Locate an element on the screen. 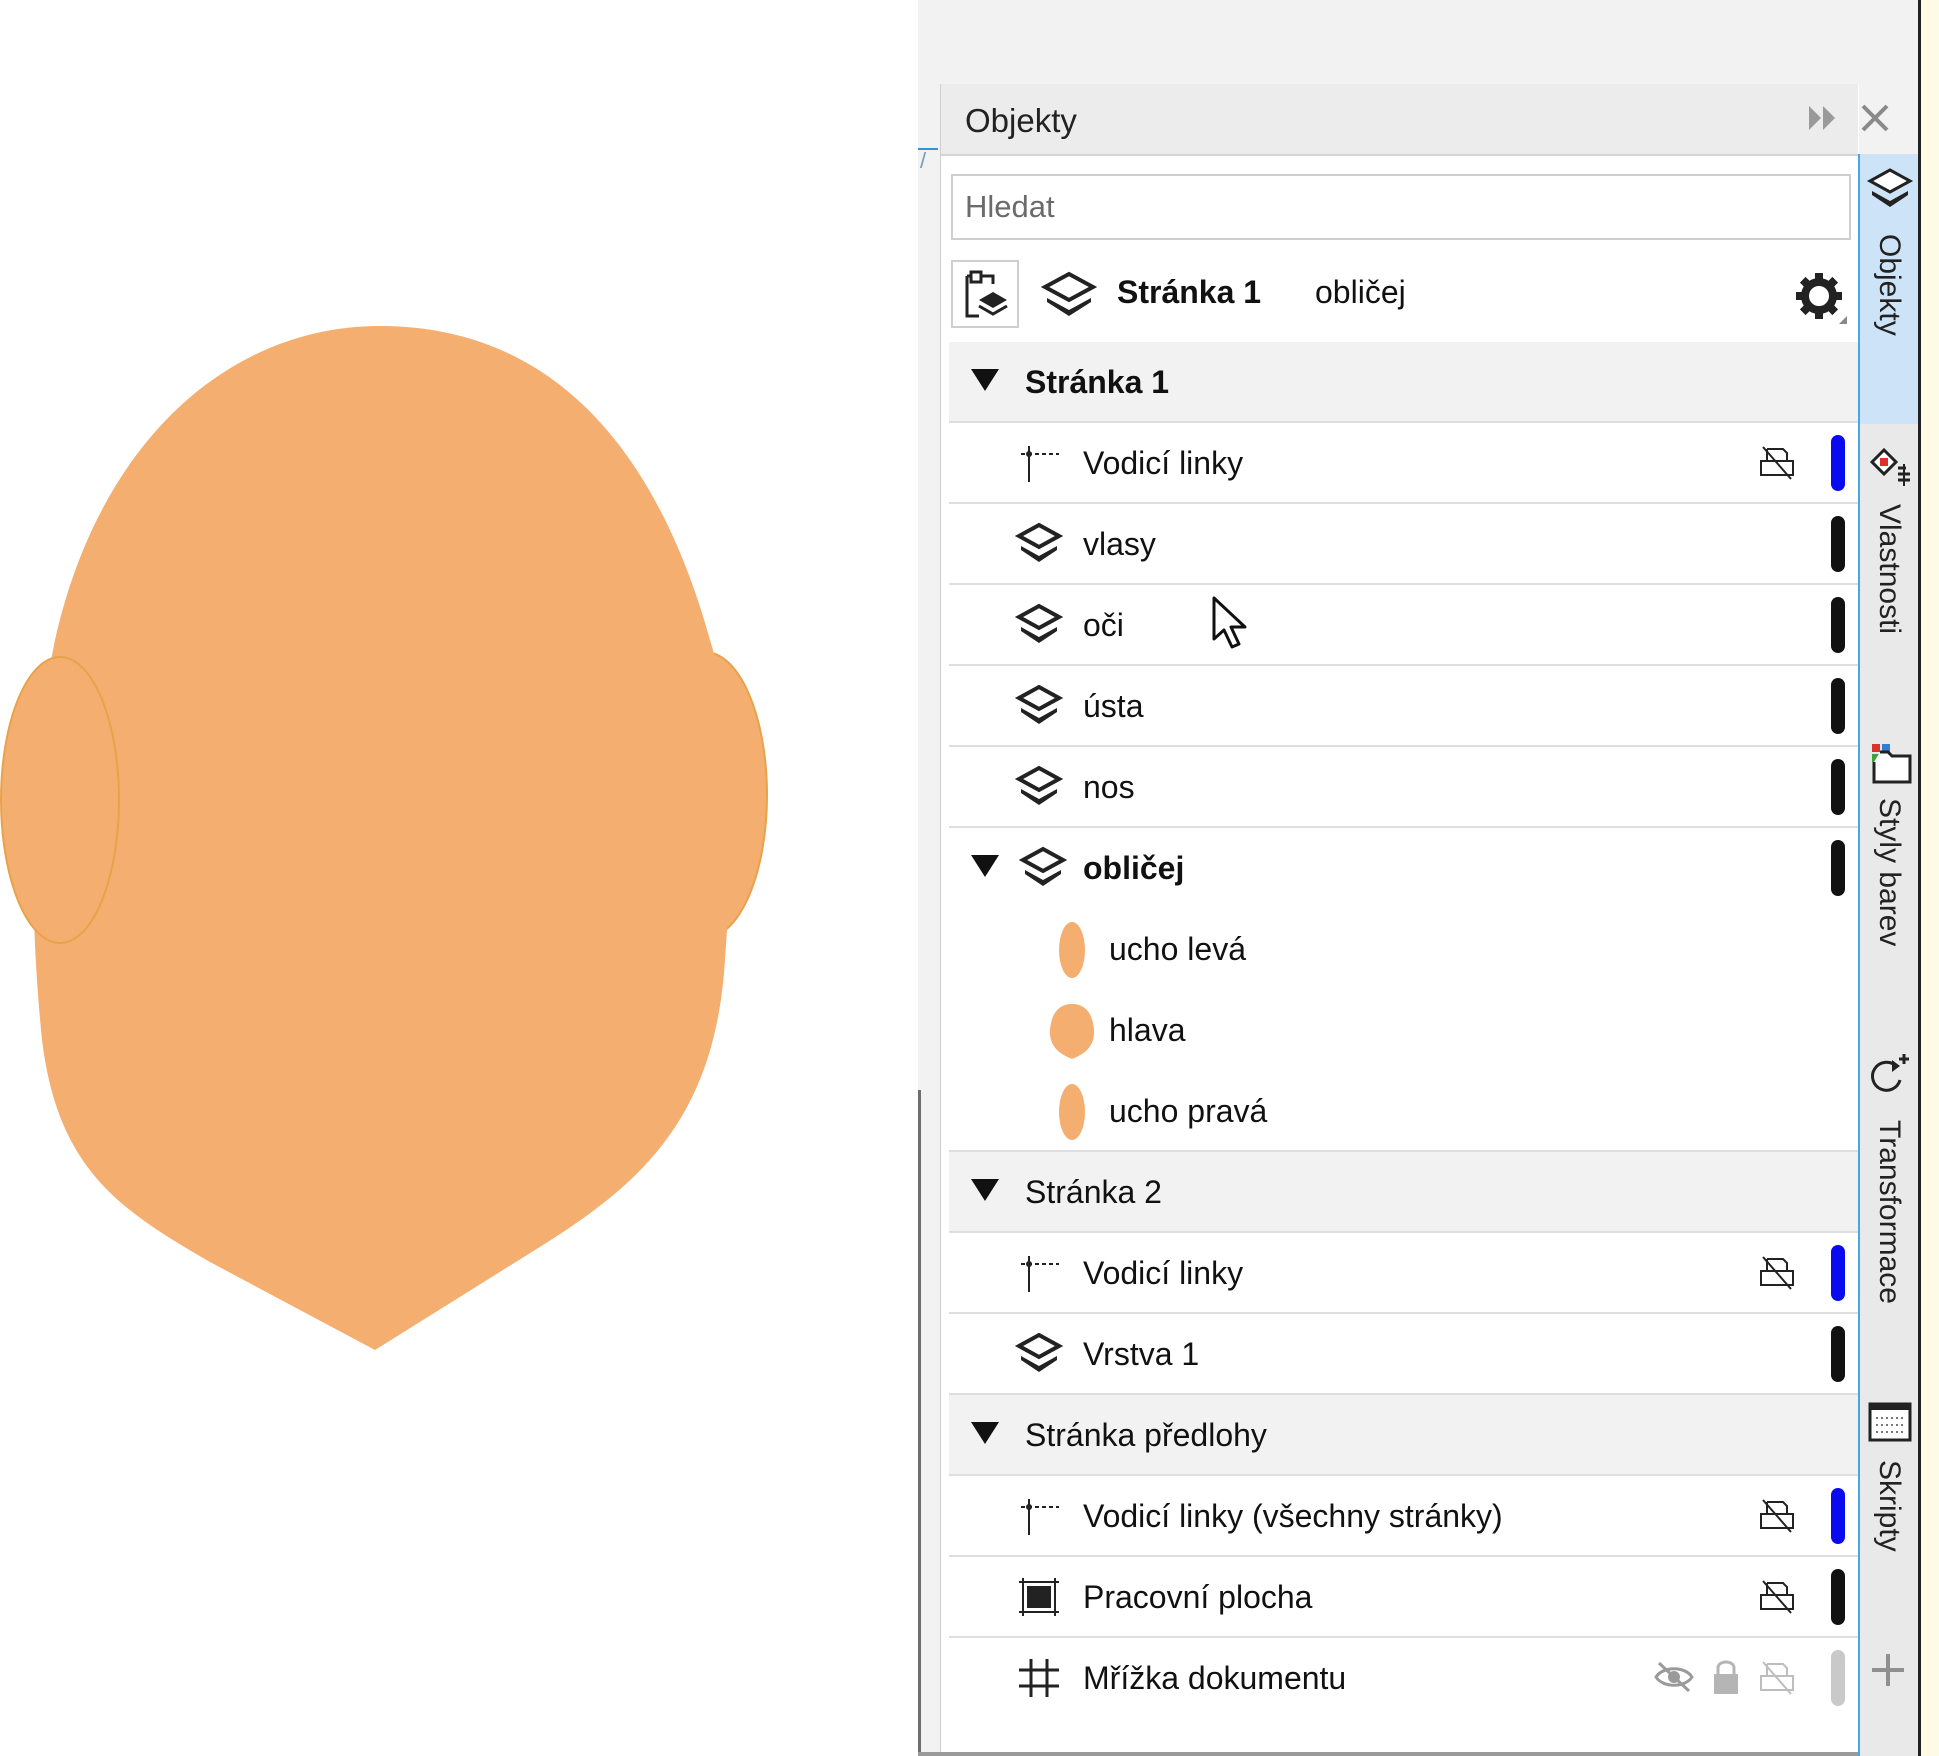  tree-object-head: hlava is located at coordinates (1404, 1030).